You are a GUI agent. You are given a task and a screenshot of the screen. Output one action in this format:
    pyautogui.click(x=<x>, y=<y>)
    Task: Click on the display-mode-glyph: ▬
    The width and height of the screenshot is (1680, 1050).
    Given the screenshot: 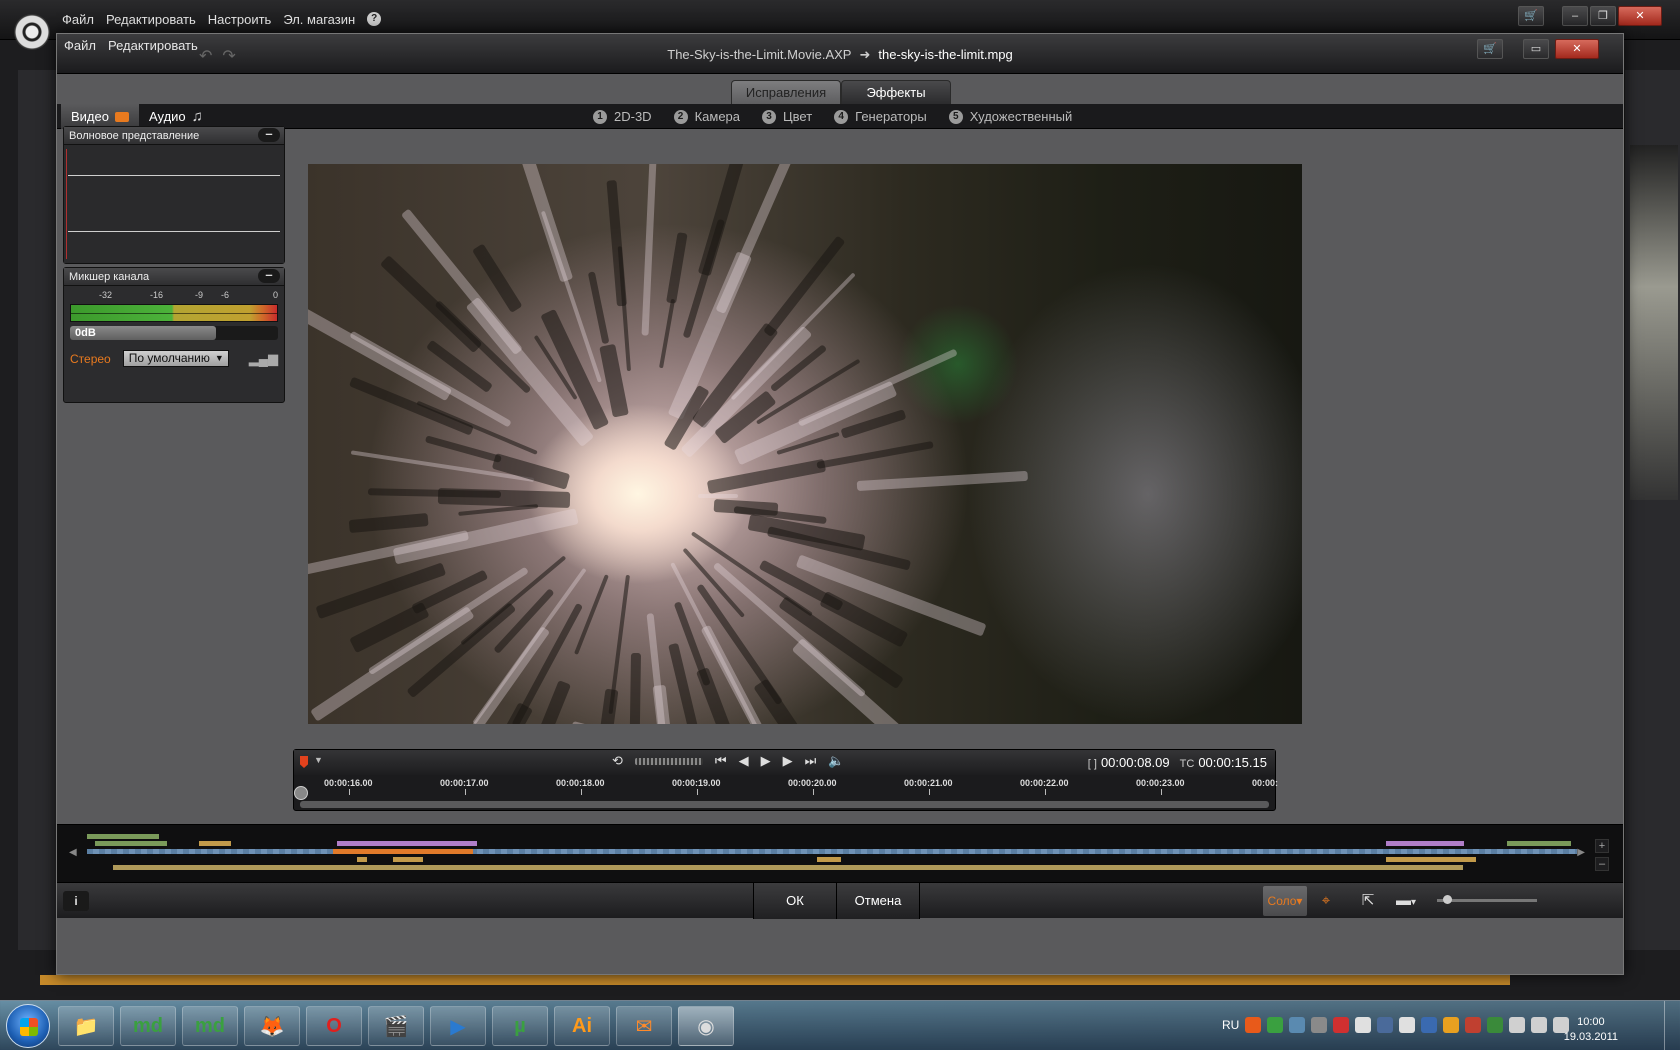 What is the action you would take?
    pyautogui.click(x=1403, y=900)
    